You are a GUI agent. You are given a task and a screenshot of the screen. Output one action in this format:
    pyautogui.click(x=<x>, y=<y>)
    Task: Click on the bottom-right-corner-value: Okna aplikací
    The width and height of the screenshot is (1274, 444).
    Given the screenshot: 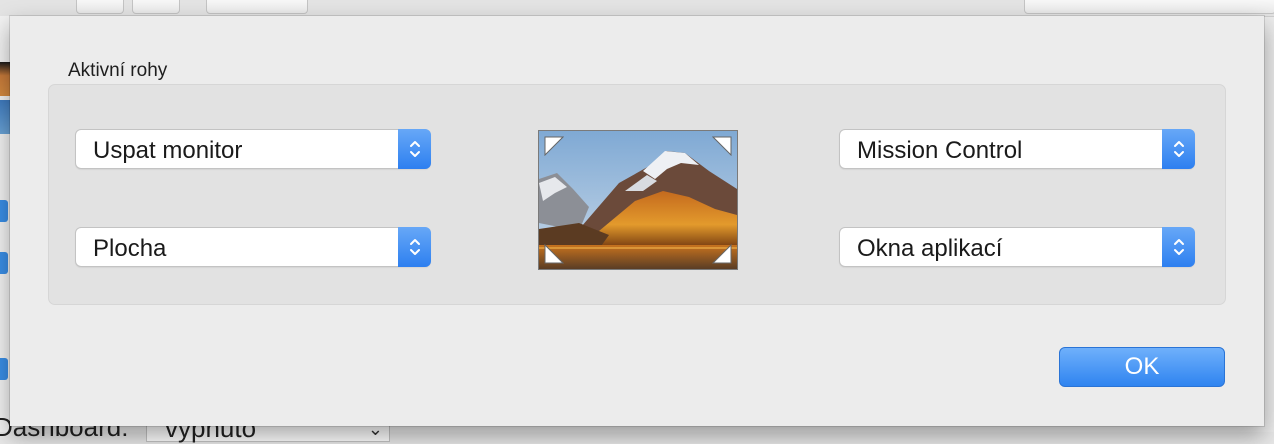 What is the action you would take?
    pyautogui.click(x=930, y=248)
    